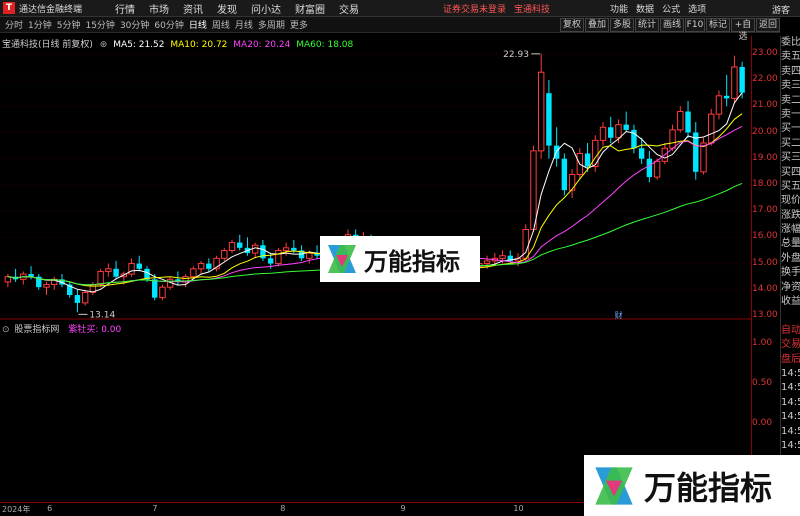 The image size is (800, 516). What do you see at coordinates (790, 244) in the screenshot?
I see `side-panel-item: 总量` at bounding box center [790, 244].